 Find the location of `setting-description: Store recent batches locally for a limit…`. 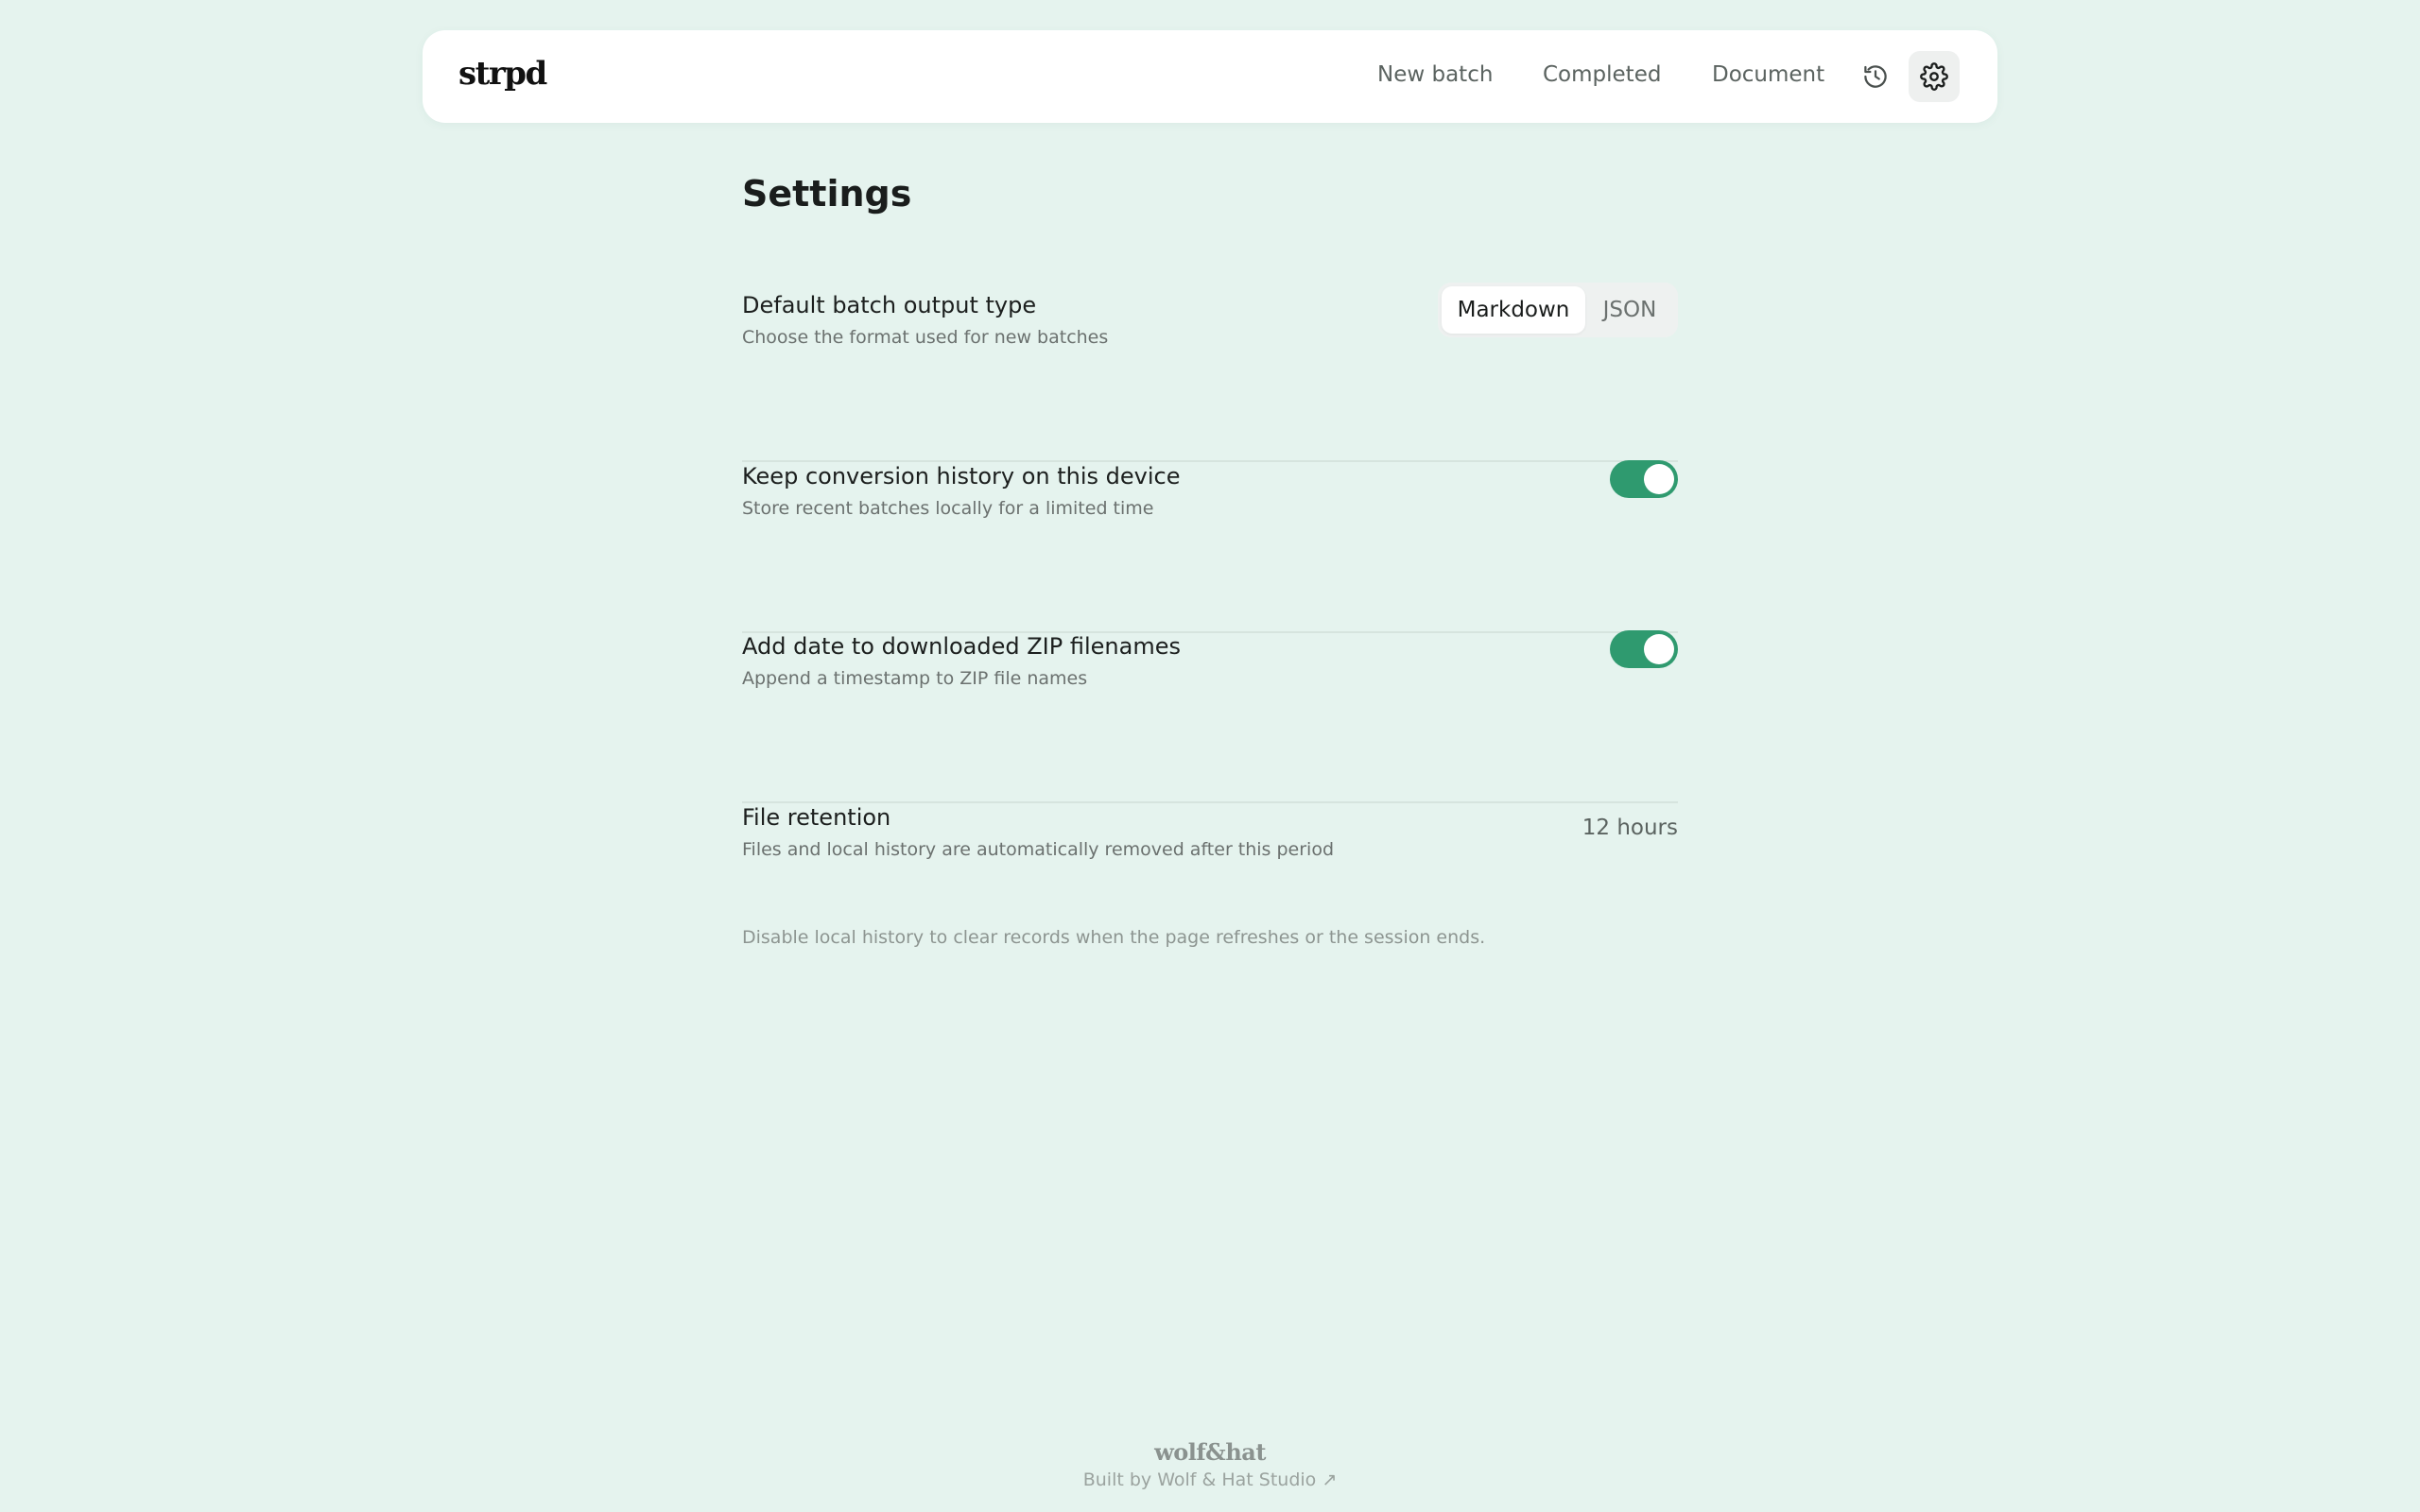

setting-description: Store recent batches locally for a limit… is located at coordinates (948, 508).